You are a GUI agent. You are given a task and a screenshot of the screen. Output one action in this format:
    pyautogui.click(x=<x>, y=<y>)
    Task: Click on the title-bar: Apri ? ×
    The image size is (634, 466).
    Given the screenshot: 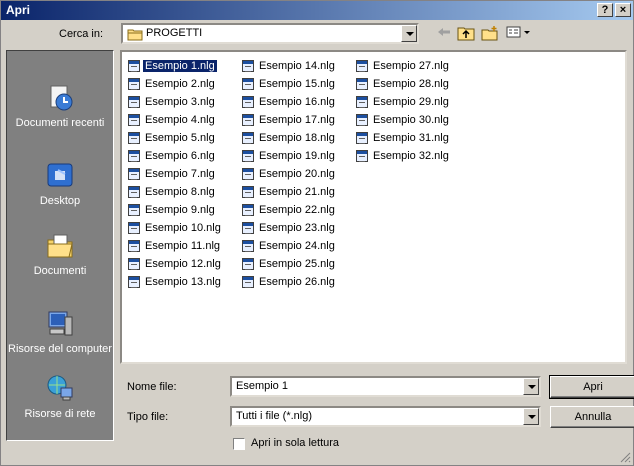 What is the action you would take?
    pyautogui.click(x=317, y=10)
    